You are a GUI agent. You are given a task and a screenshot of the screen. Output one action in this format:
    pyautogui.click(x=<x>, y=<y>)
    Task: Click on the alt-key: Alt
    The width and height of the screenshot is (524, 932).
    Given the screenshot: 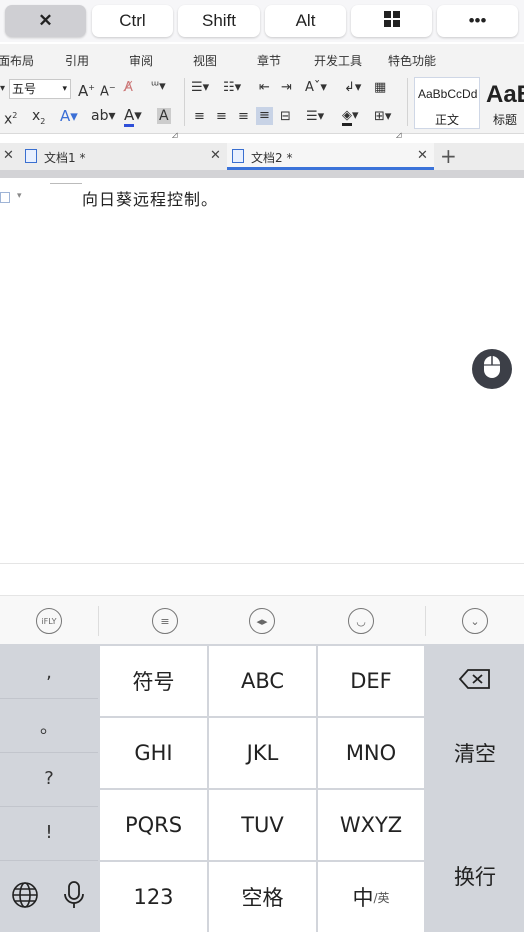 What is the action you would take?
    pyautogui.click(x=305, y=21)
    